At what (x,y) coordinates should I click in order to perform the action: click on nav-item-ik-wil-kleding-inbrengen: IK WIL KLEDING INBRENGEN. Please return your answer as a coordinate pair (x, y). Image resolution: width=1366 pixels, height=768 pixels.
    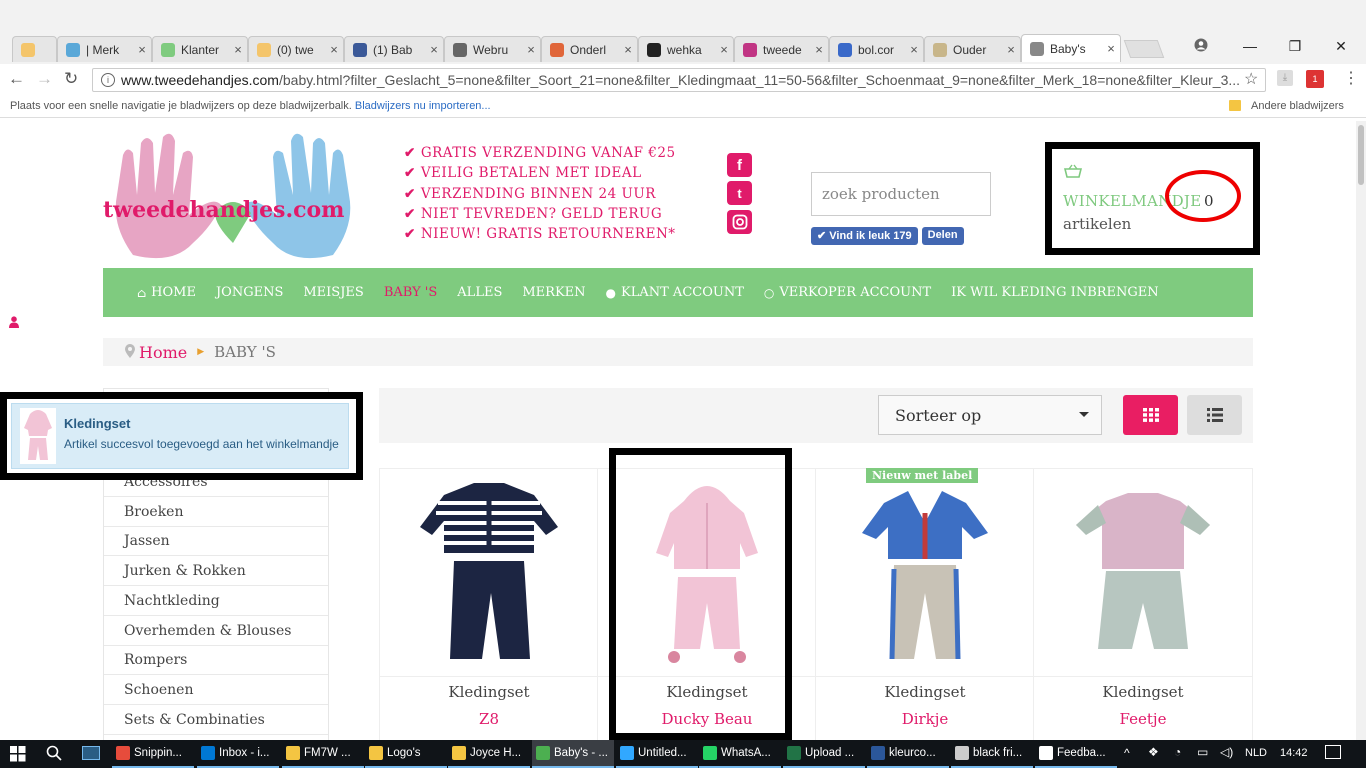
    Looking at the image, I should click on (1055, 292).